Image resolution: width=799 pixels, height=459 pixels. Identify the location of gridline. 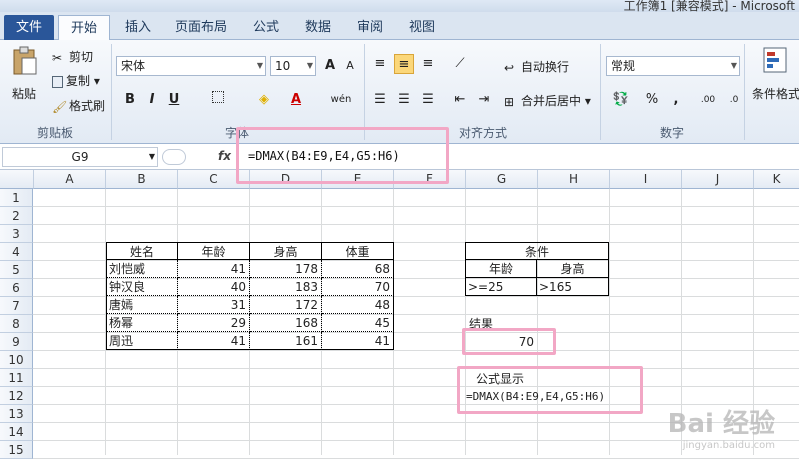
(465, 322).